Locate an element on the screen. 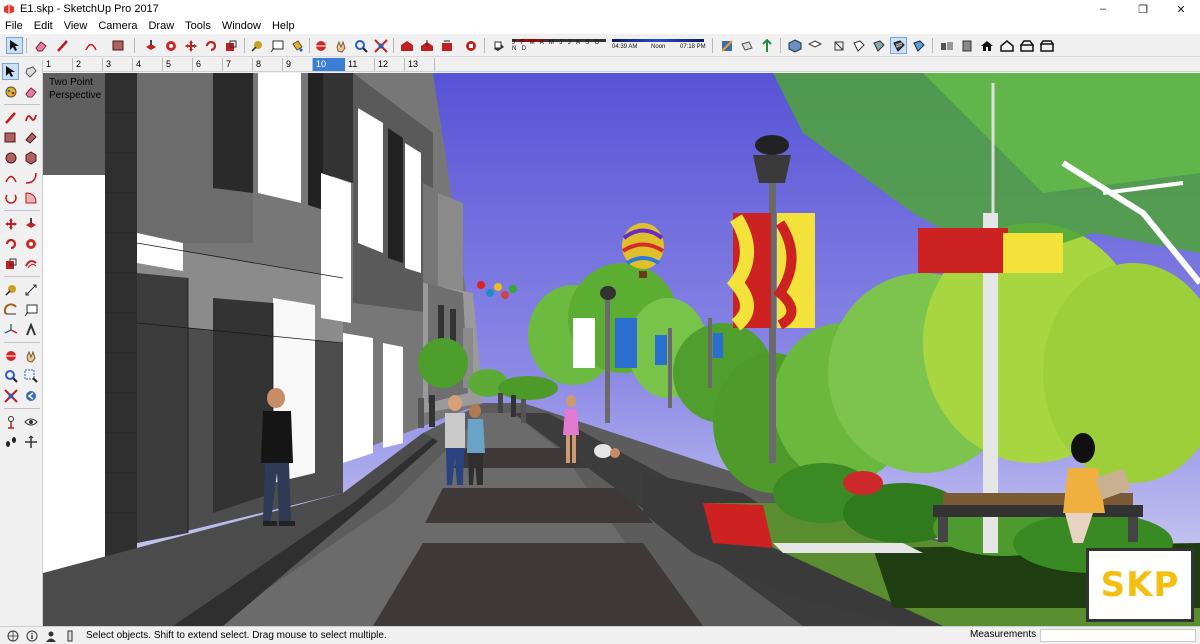  maximize-button: ❐ is located at coordinates (1143, 9).